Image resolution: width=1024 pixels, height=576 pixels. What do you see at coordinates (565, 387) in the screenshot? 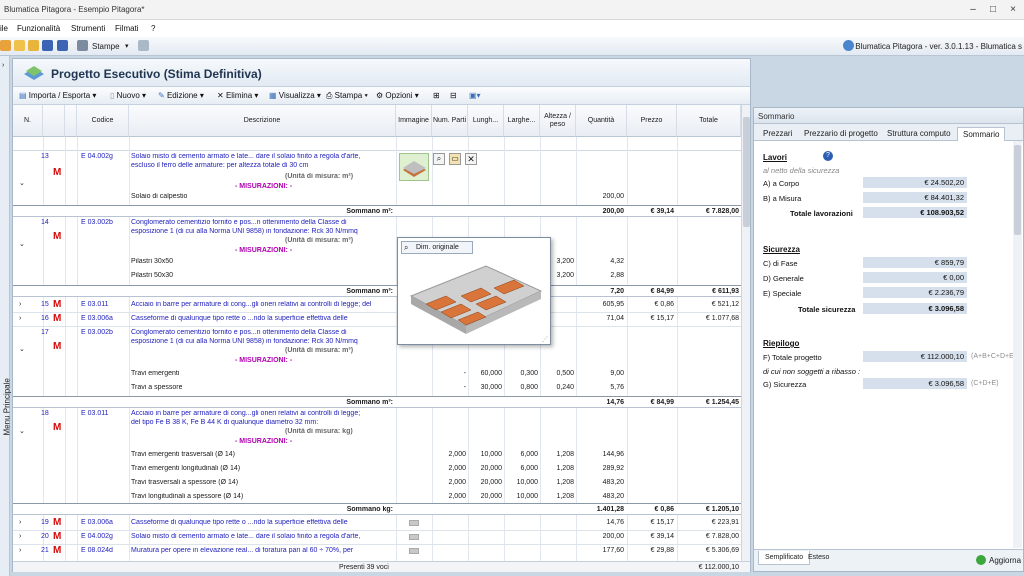
I see `measure-height: 0,240` at bounding box center [565, 387].